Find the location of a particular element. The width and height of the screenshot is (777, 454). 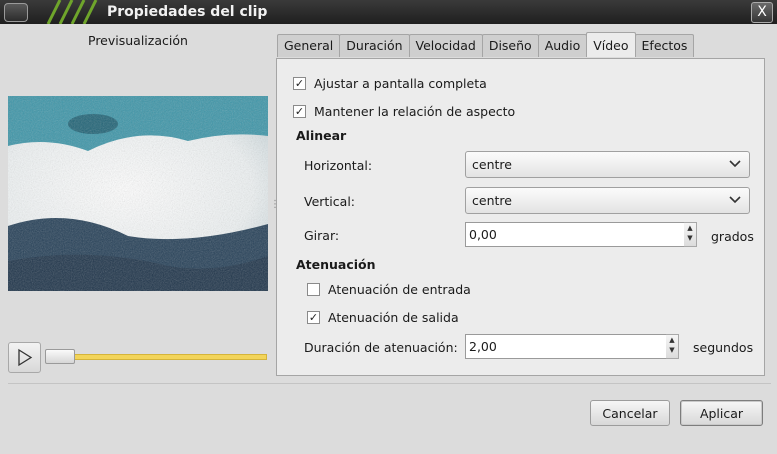

rotate-input: 0,00 is located at coordinates (575, 234).